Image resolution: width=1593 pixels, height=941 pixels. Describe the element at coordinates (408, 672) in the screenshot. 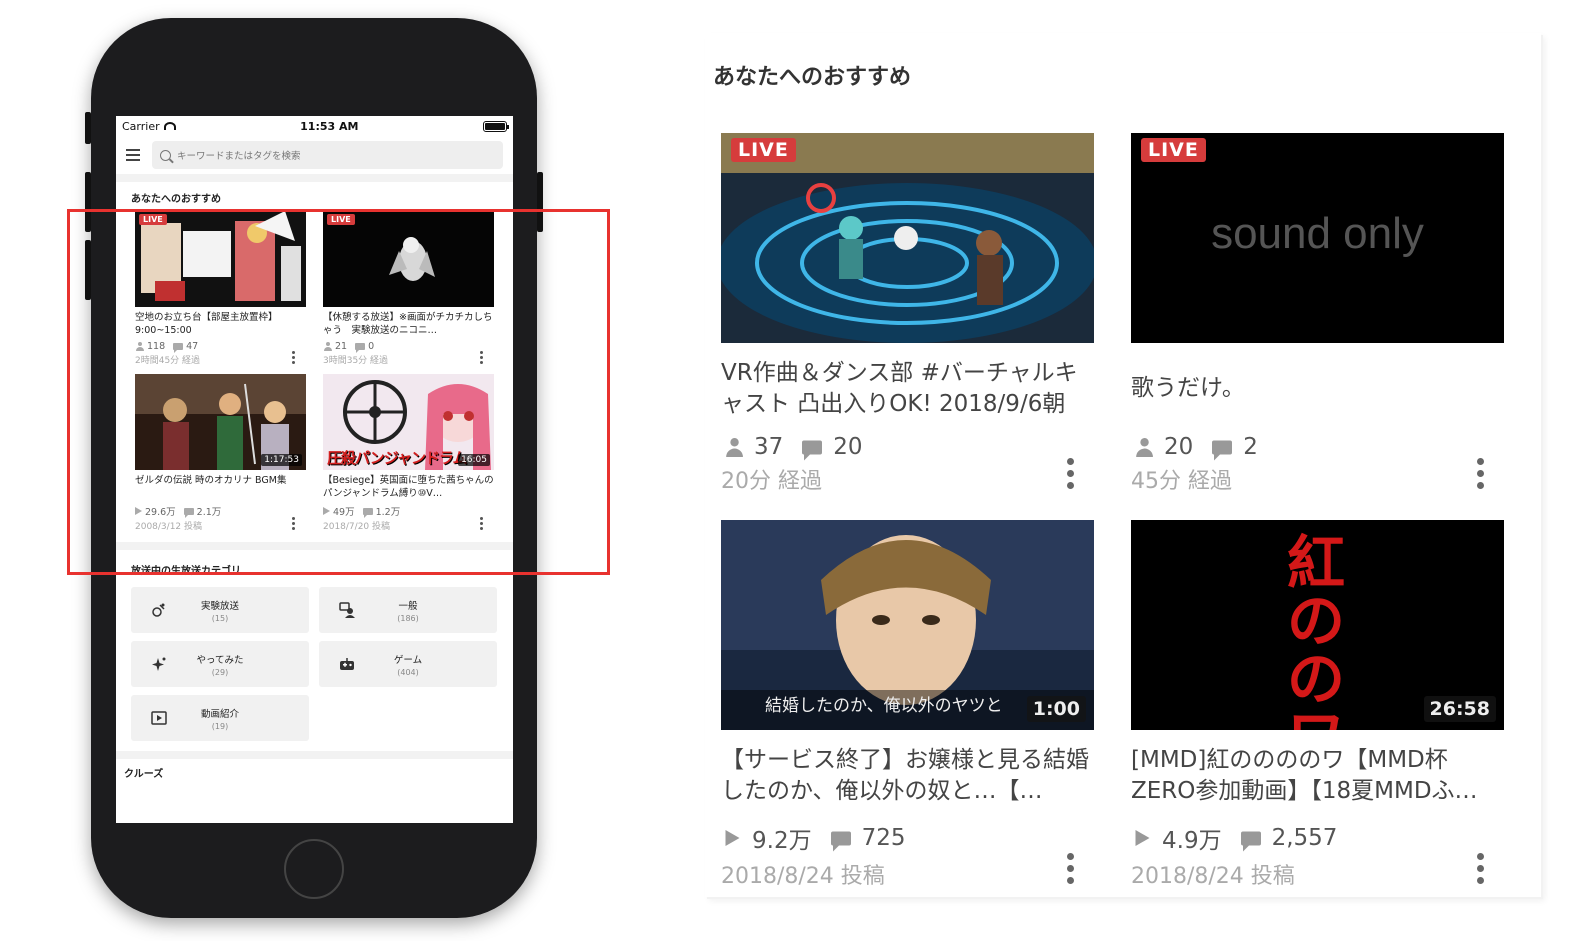

I see `category-count: (404)` at that location.